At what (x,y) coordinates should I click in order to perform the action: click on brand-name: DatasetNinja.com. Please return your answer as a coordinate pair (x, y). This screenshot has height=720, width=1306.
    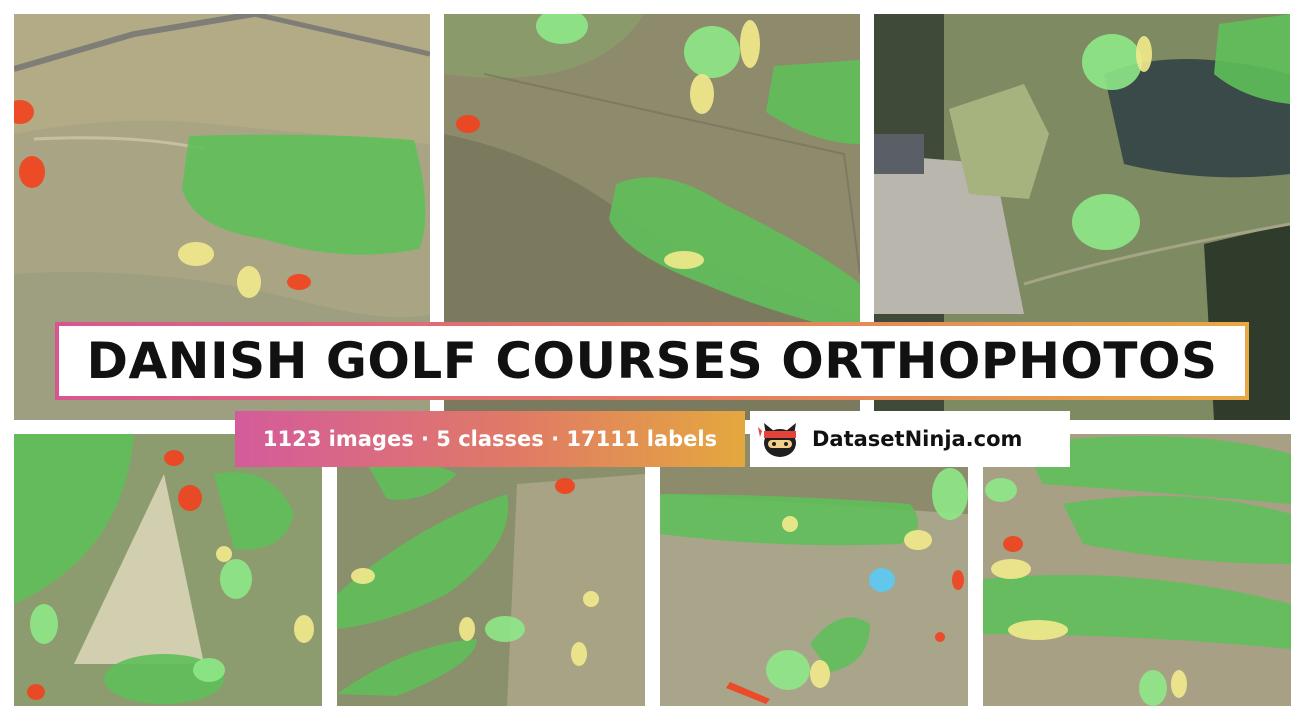
    Looking at the image, I should click on (917, 439).